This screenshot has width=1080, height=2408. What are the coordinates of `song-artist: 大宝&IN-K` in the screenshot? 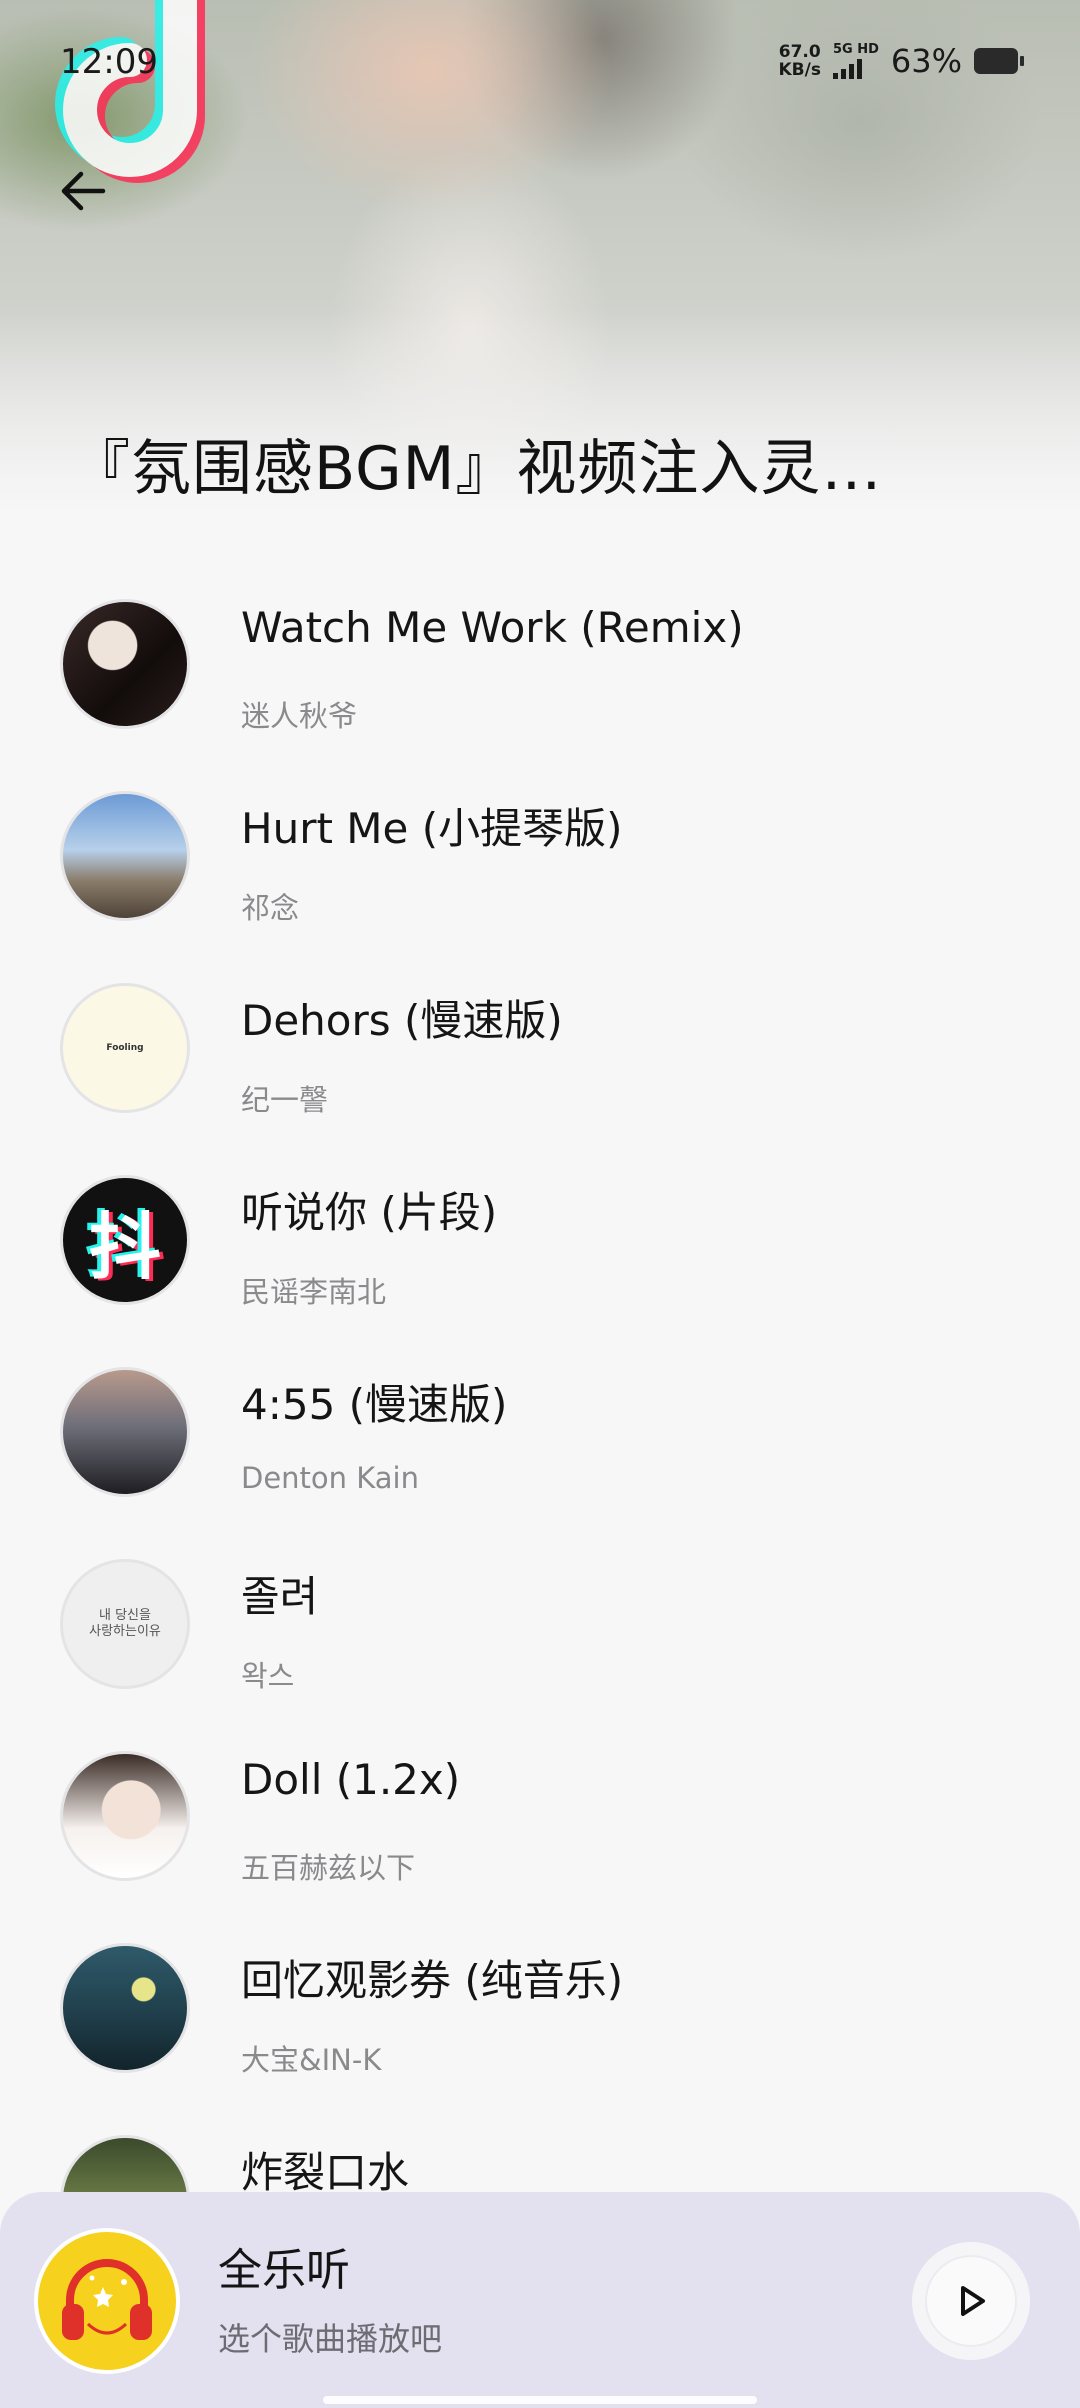 It's located at (311, 2060).